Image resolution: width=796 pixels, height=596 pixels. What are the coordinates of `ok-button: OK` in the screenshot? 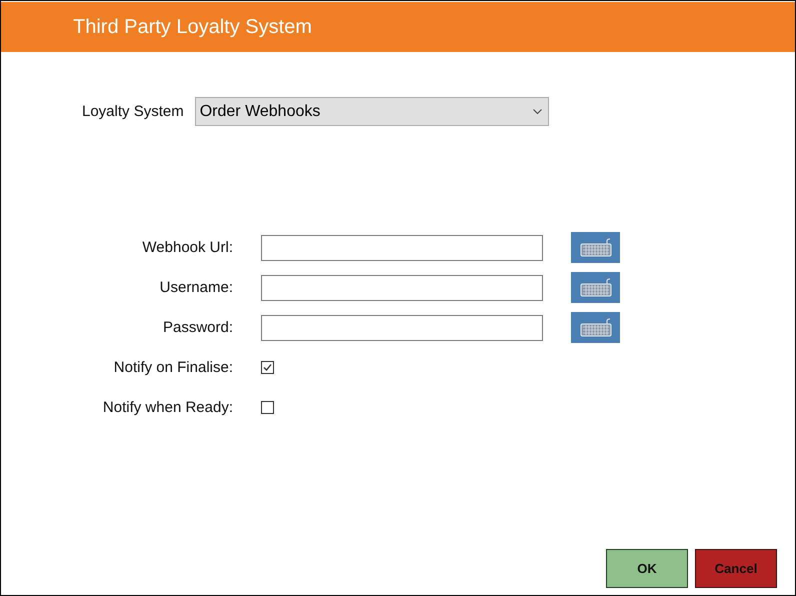 It's located at (647, 568).